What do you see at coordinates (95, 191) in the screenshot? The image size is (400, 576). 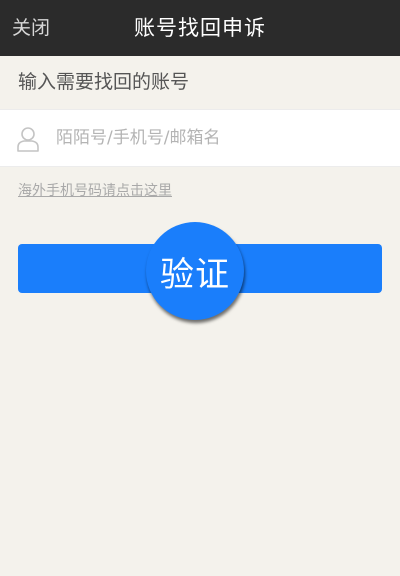 I see `overseas-phone-link: 海外手机号码请点击这里` at bounding box center [95, 191].